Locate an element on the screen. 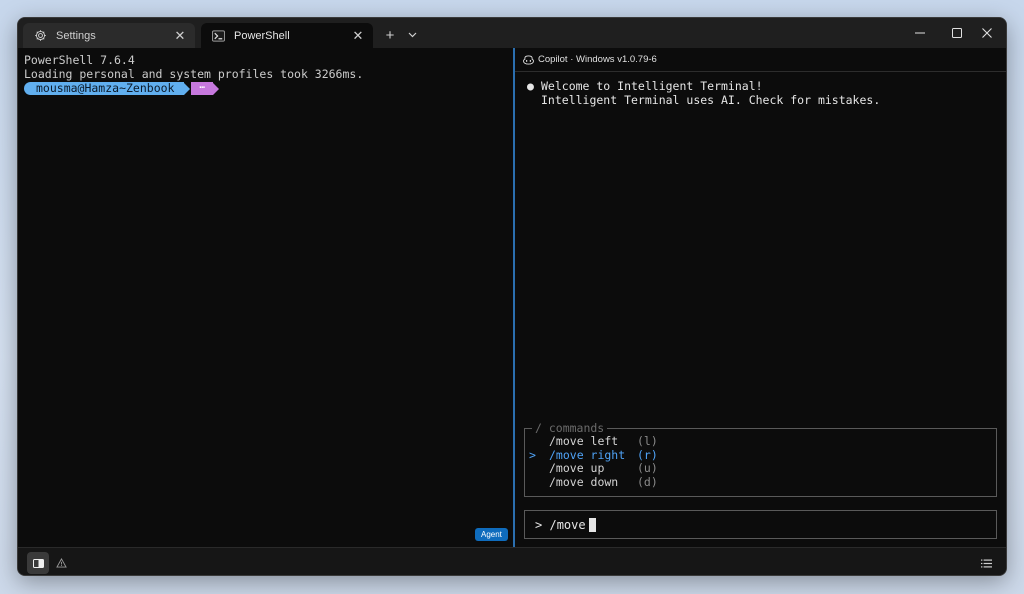  command-item: /move up (u) is located at coordinates (593, 469).